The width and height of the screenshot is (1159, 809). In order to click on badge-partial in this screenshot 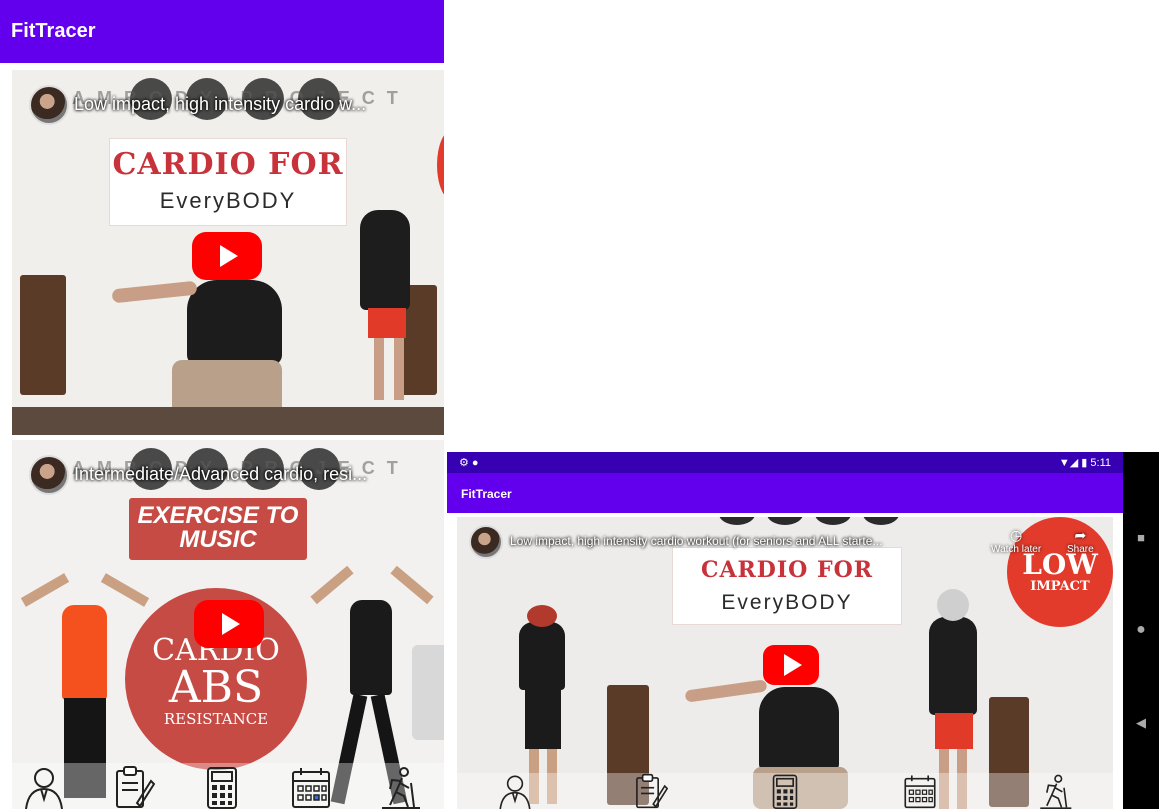, I will do `click(440, 165)`.